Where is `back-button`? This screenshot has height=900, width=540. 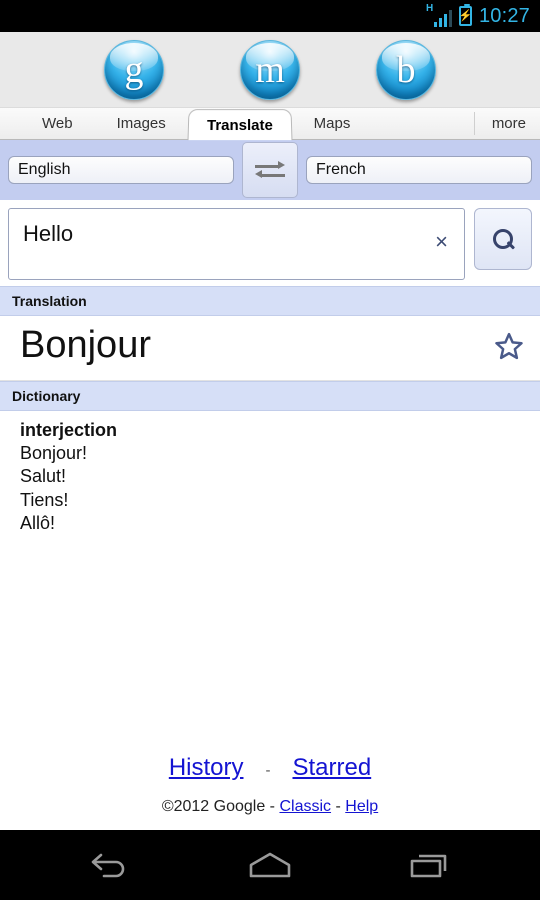 back-button is located at coordinates (110, 865).